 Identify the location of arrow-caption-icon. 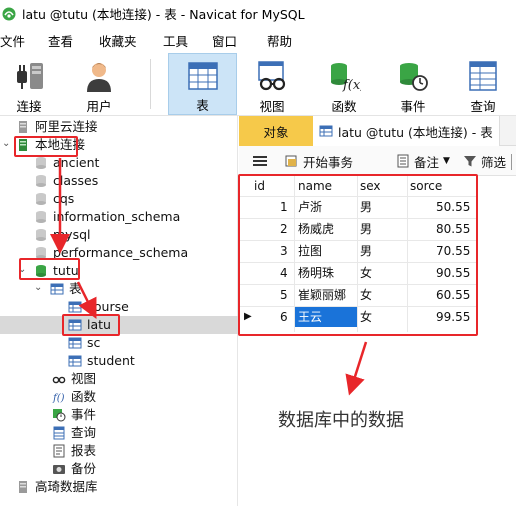
(356, 368).